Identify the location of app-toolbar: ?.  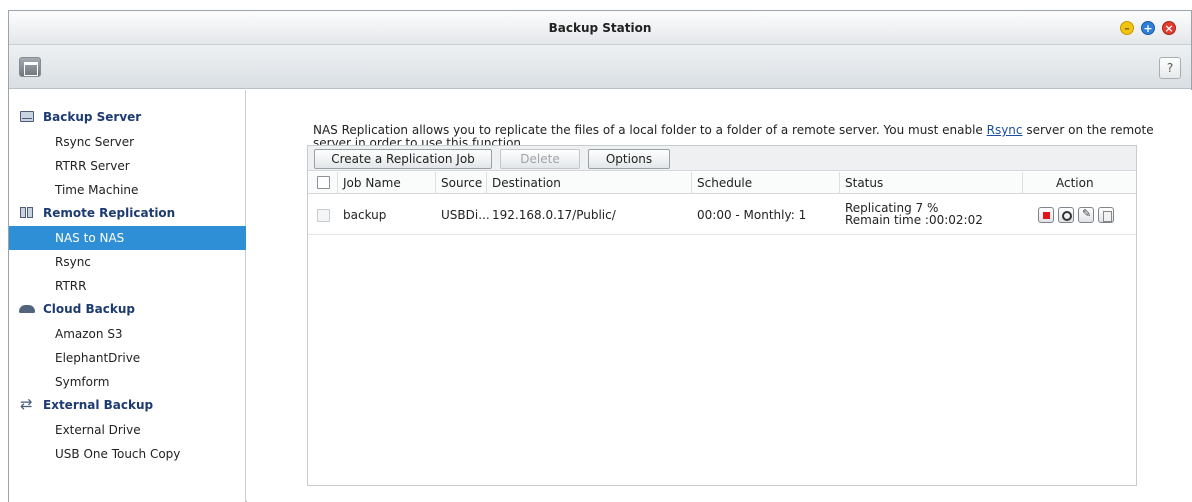
(600, 67).